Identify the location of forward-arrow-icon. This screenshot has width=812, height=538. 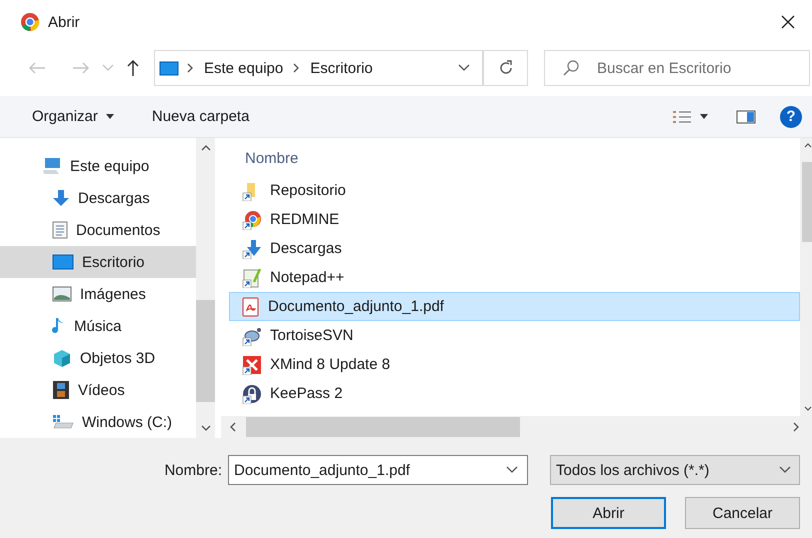
(81, 68).